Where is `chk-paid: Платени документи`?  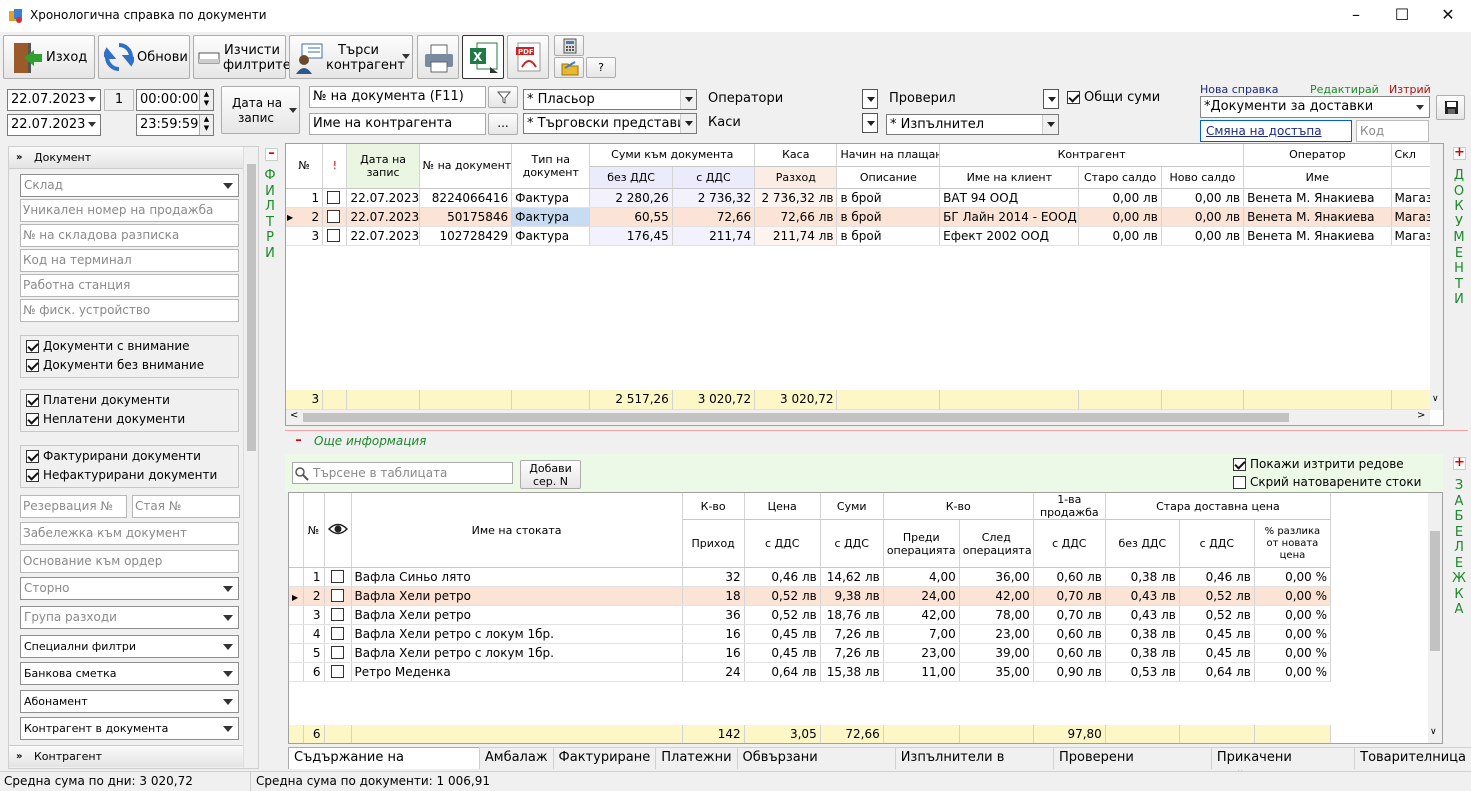 chk-paid: Платени документи is located at coordinates (129, 400).